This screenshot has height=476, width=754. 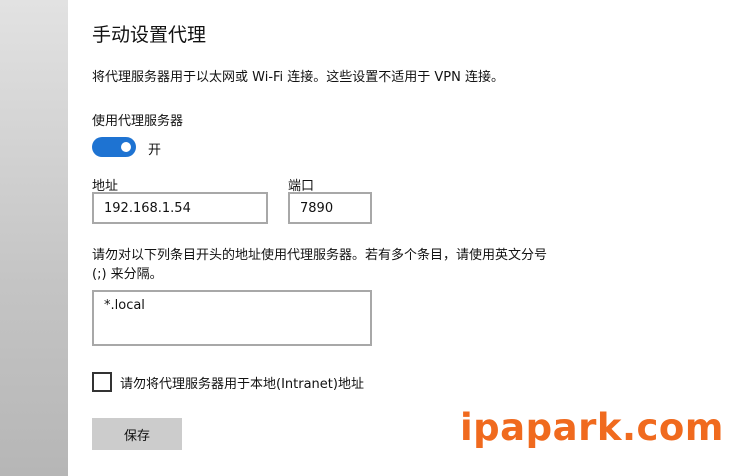 I want to click on use-proxy-toggle, so click(x=114, y=147).